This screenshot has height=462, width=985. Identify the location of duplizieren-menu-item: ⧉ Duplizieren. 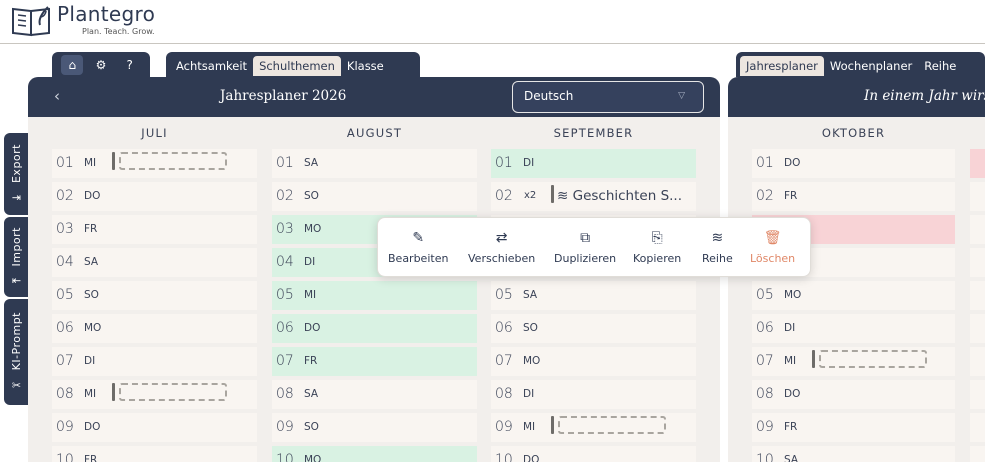
(585, 247).